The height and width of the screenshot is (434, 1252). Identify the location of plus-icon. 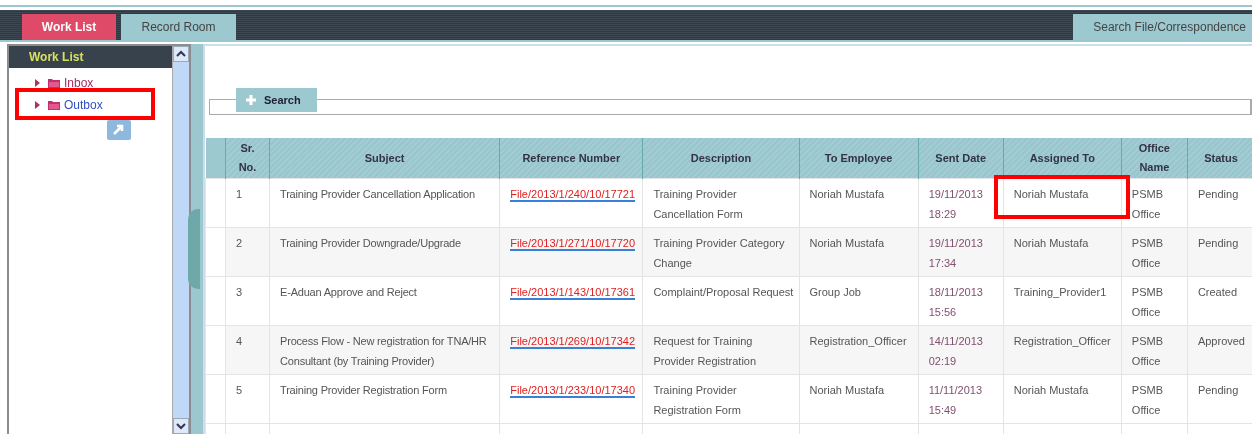
(251, 100).